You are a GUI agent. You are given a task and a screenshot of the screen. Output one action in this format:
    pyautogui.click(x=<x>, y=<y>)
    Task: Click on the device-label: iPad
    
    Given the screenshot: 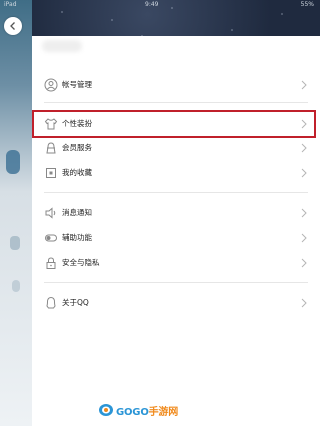 What is the action you would take?
    pyautogui.click(x=10, y=4)
    